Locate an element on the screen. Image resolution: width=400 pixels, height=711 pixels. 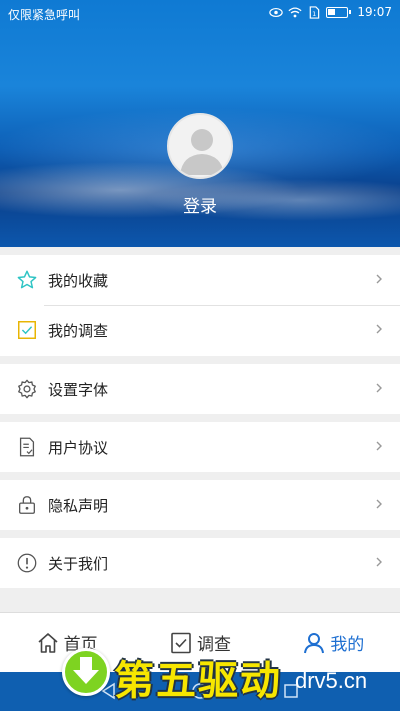
download-watermark-icon is located at coordinates (86, 672).